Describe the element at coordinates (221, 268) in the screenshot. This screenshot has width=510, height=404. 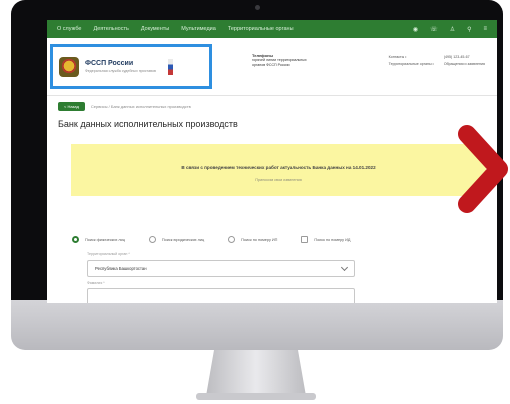
I see `region-select: Республика Башкортостан` at that location.